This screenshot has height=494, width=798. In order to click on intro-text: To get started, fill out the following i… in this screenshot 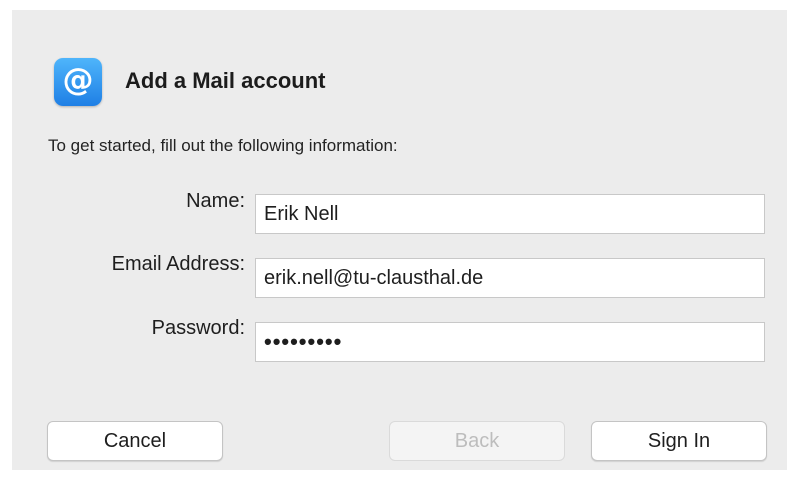, I will do `click(223, 145)`.